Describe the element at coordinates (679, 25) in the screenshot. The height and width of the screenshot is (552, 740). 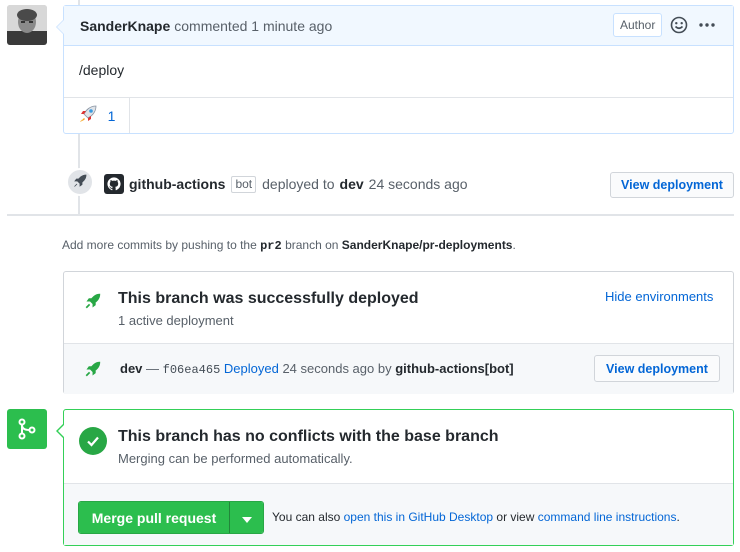
I see `add-reaction-icon` at that location.